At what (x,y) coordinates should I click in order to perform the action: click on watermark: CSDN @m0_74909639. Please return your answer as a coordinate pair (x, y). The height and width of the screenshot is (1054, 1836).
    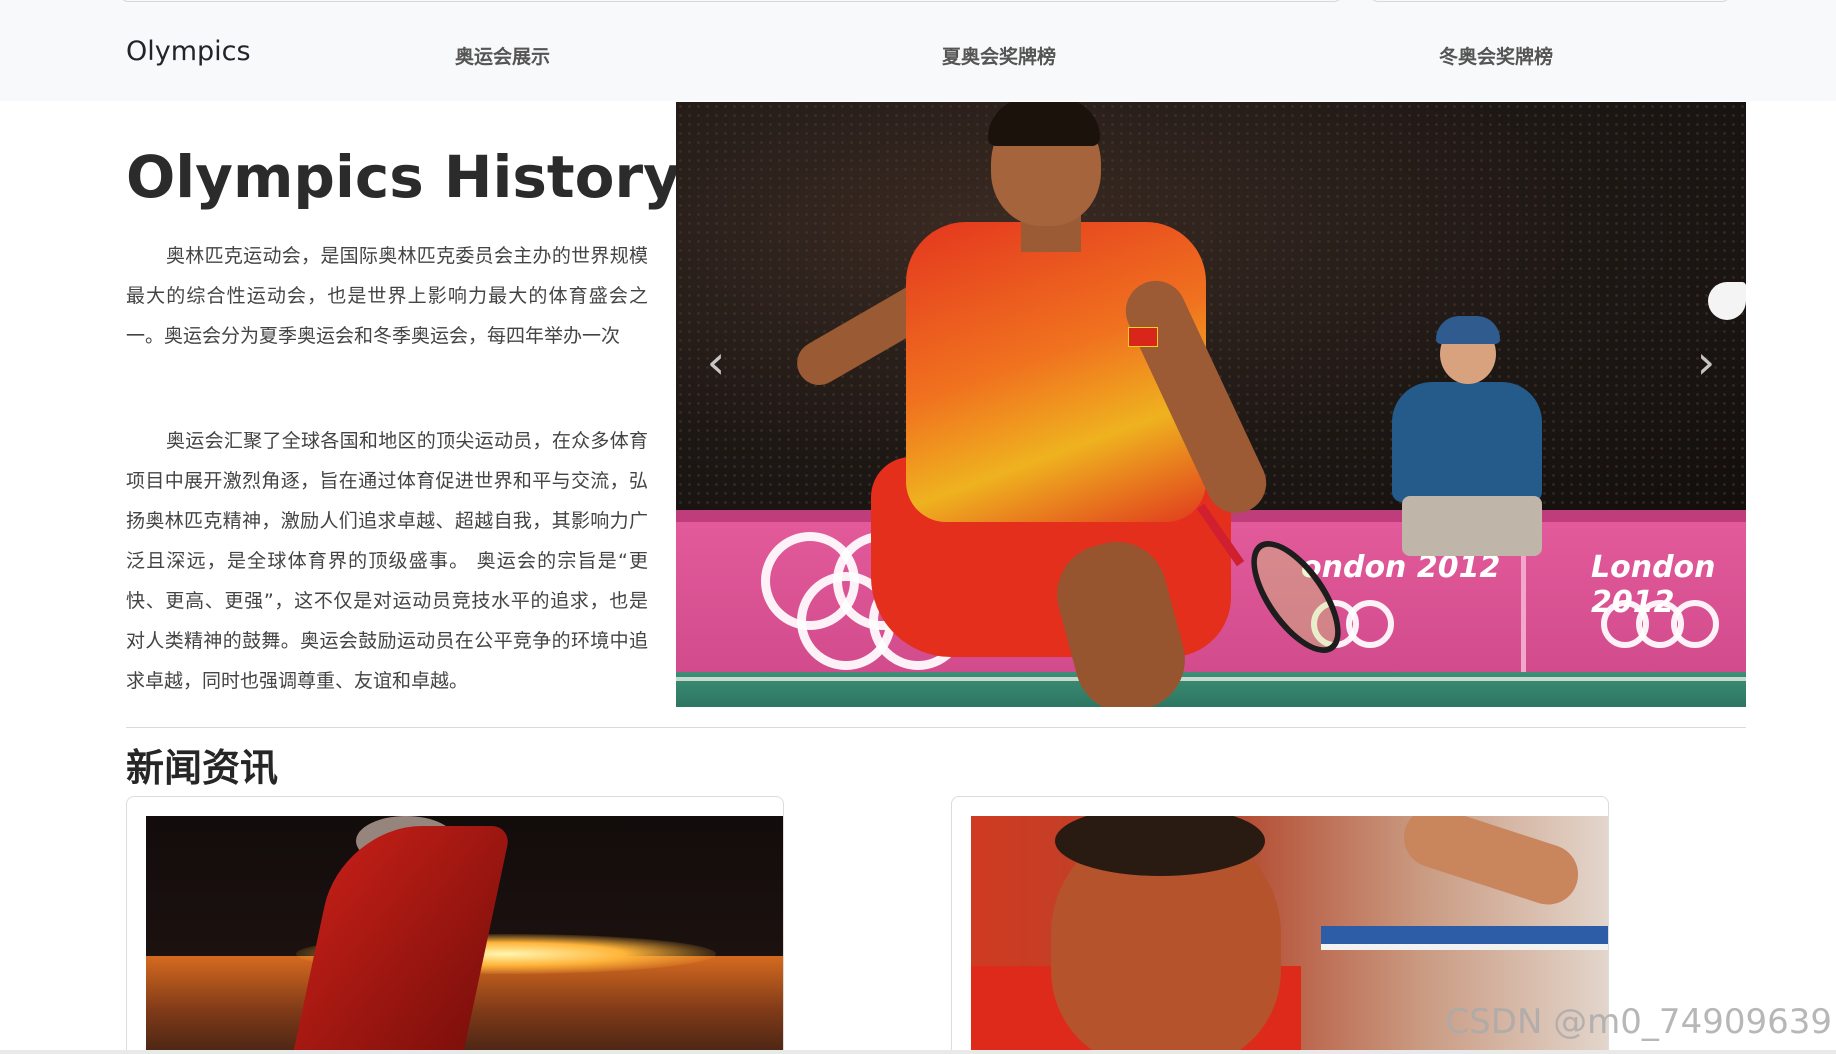
    Looking at the image, I should click on (1638, 1022).